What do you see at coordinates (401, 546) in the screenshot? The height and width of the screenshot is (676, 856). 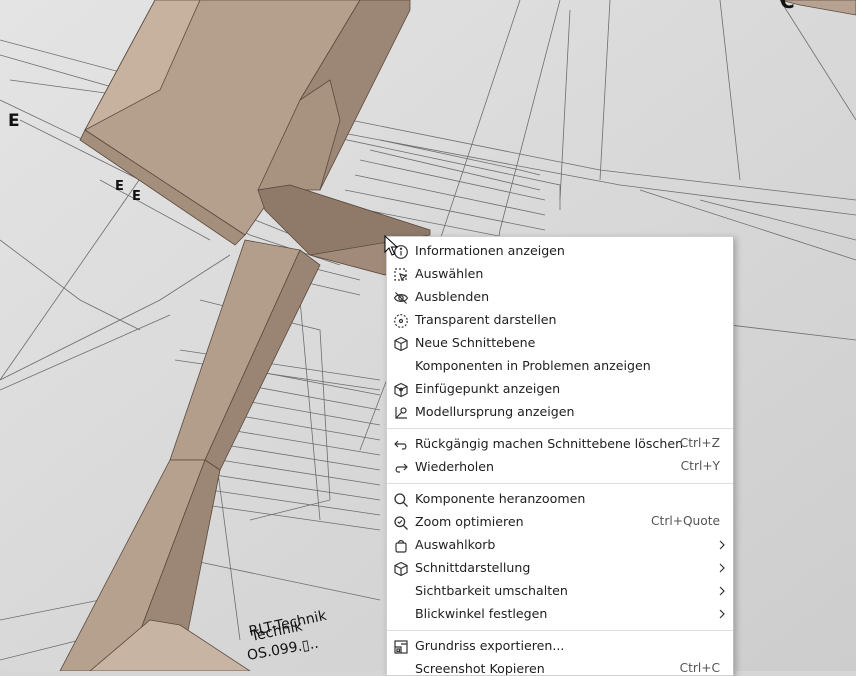 I see `basket-icon` at bounding box center [401, 546].